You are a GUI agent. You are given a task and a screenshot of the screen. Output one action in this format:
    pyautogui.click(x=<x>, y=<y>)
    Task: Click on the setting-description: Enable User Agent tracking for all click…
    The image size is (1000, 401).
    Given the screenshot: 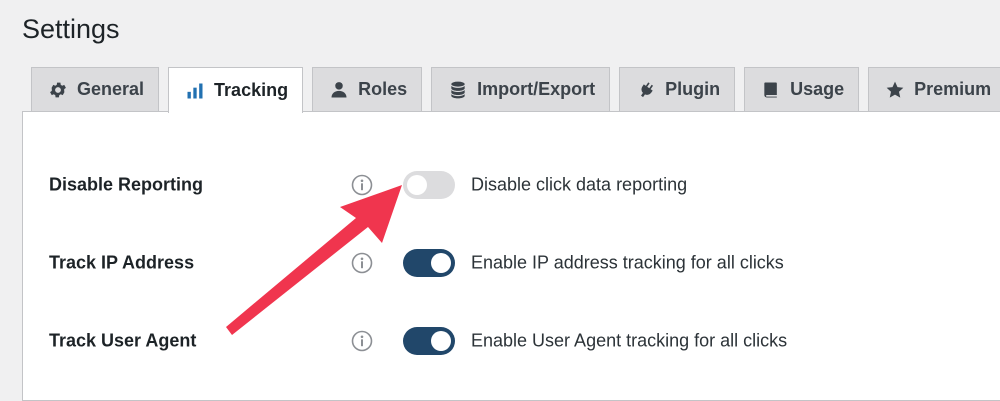 What is the action you would take?
    pyautogui.click(x=629, y=340)
    